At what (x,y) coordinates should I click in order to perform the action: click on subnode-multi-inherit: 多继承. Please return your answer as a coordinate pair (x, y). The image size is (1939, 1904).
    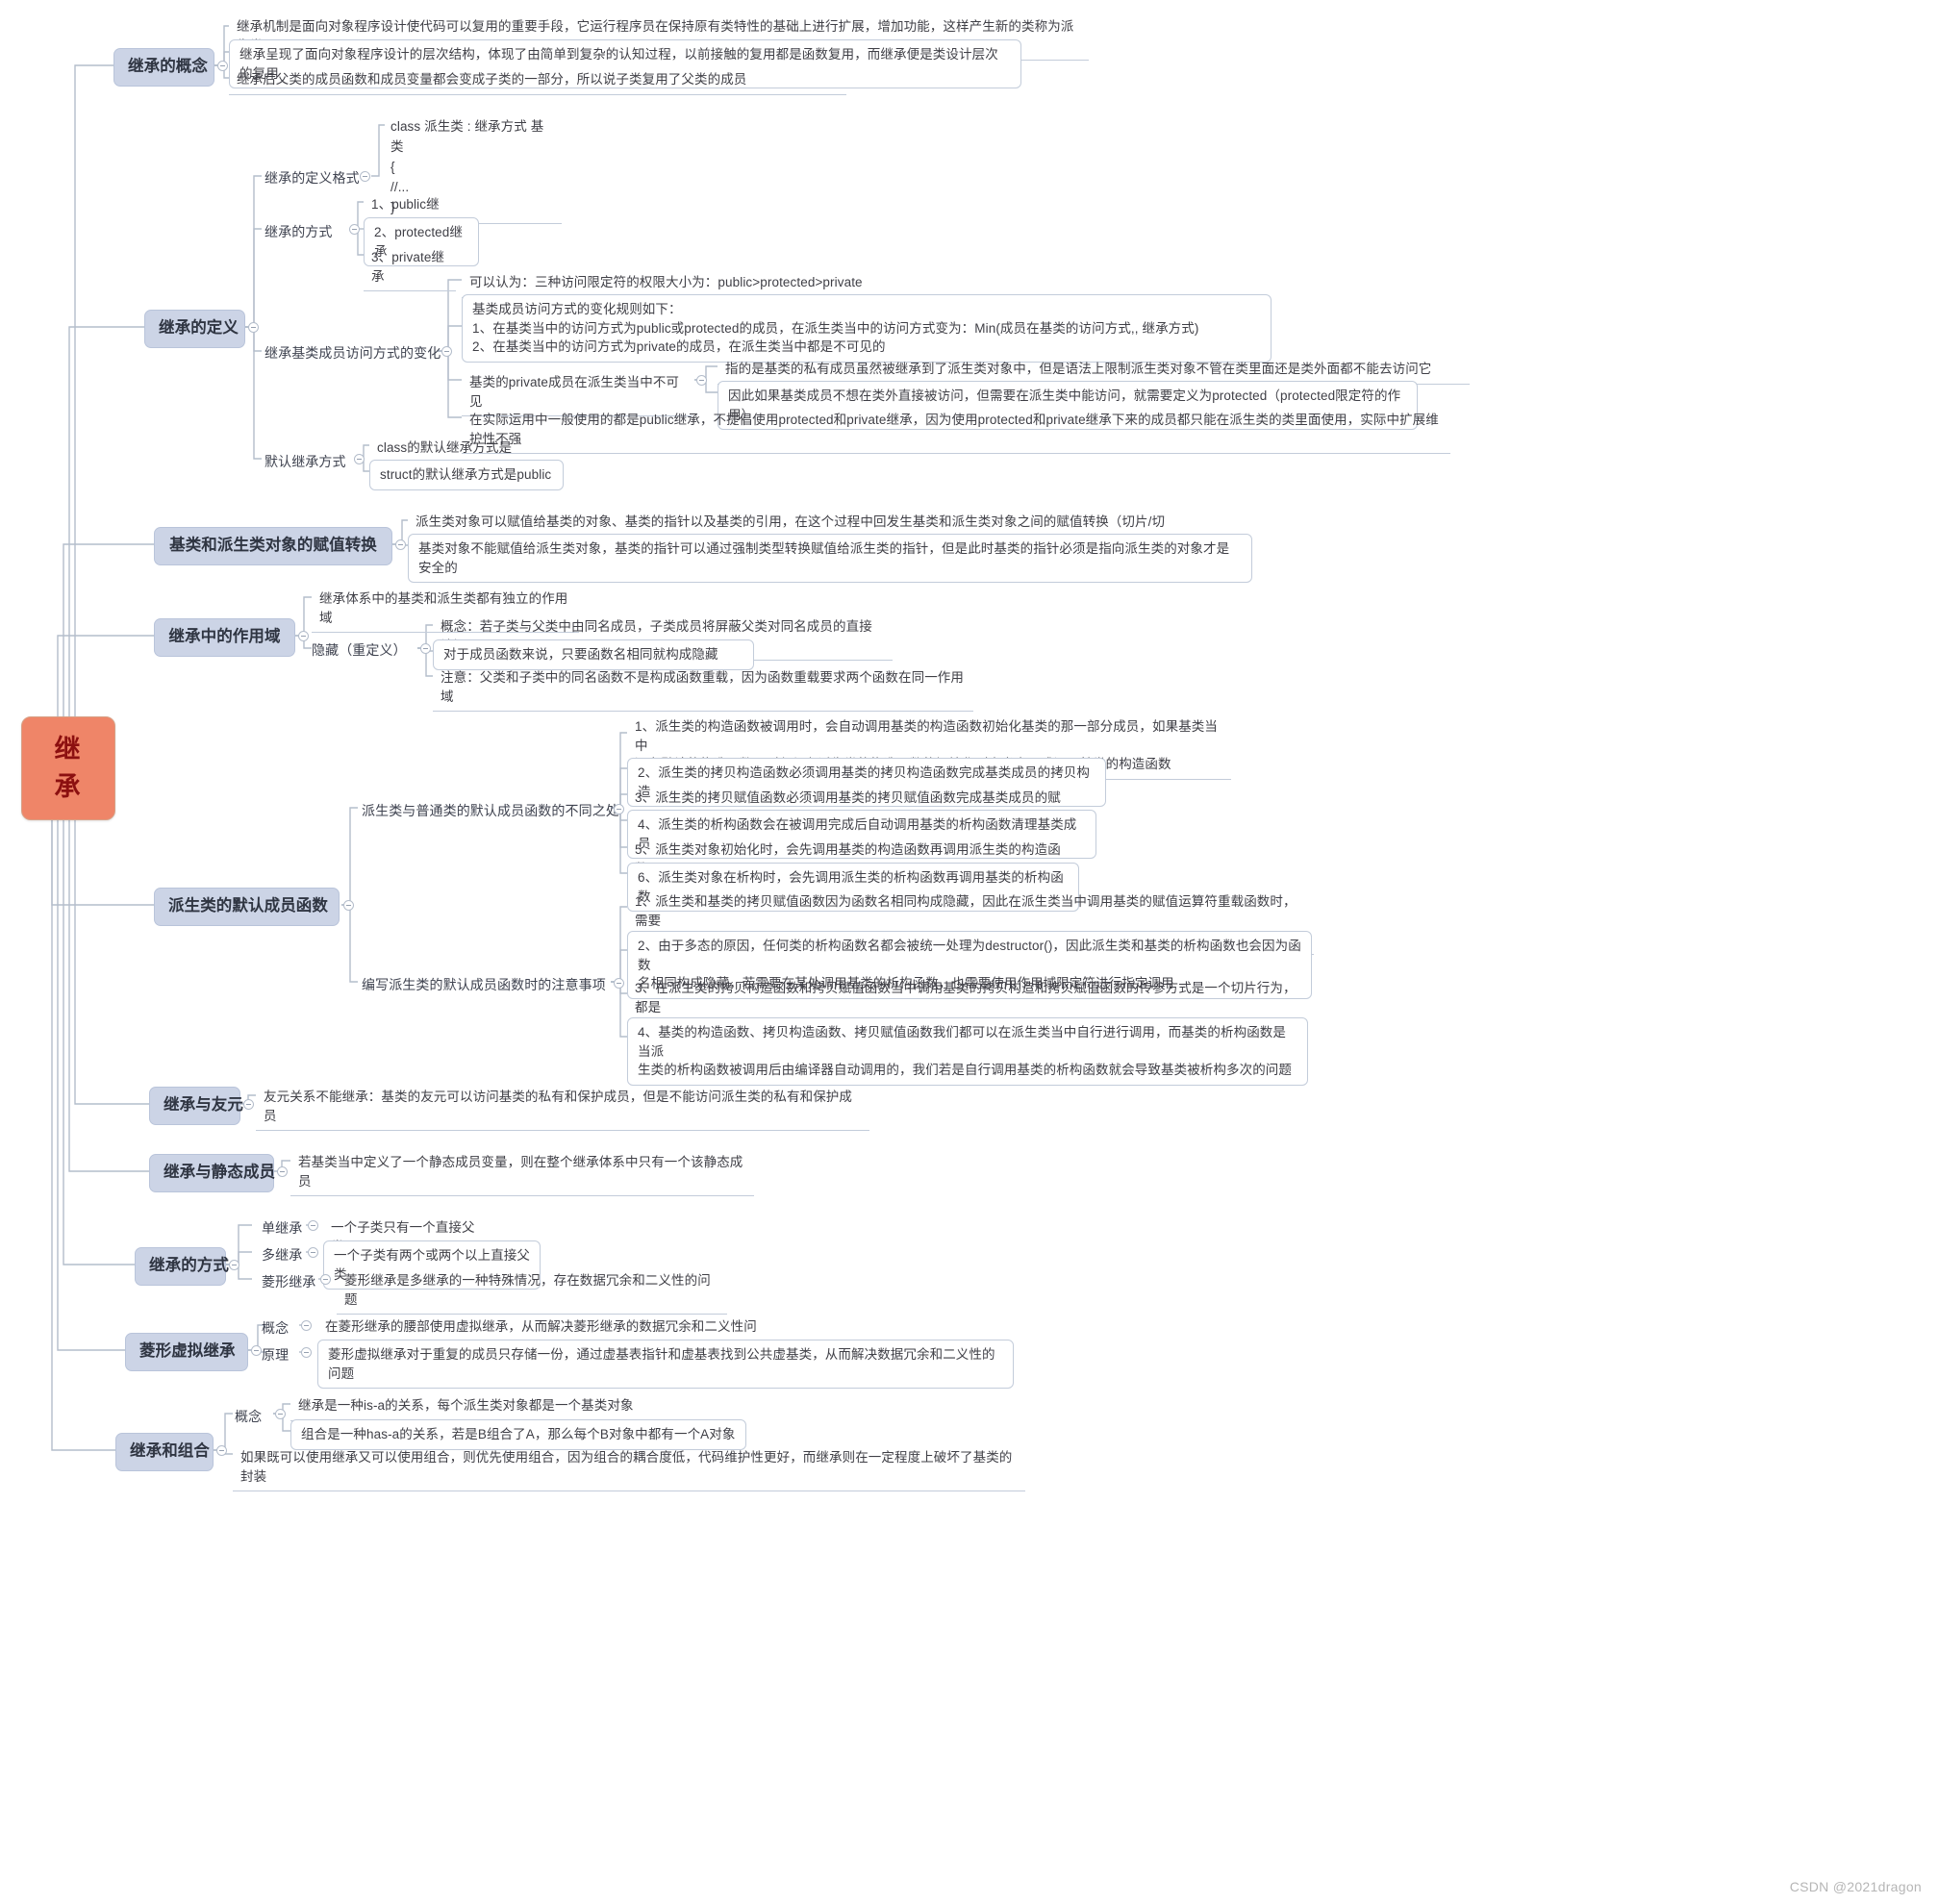
    Looking at the image, I should click on (282, 1254).